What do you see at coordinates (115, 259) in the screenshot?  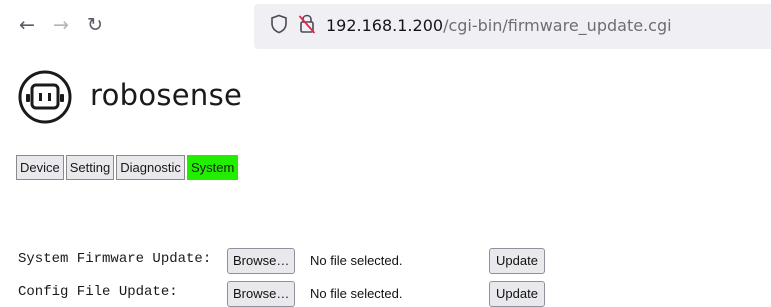 I see `firmware-update-label: System Firmware Update:` at bounding box center [115, 259].